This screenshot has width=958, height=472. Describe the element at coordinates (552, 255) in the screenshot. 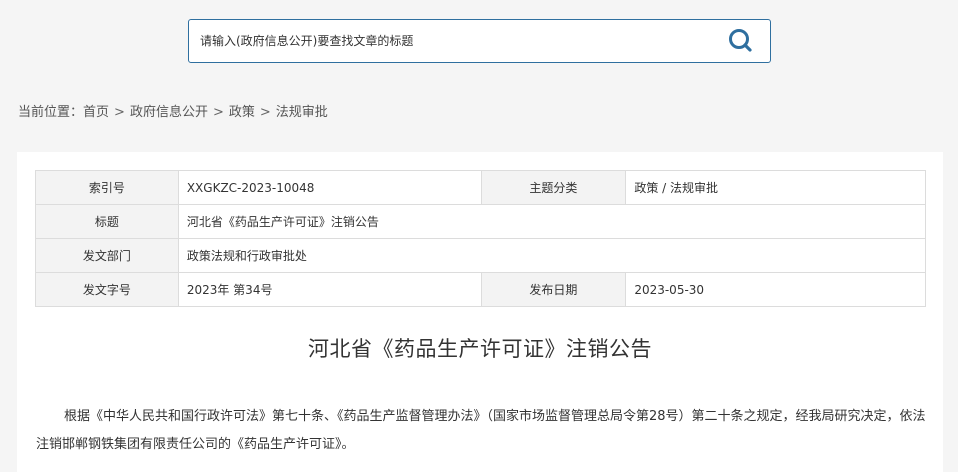

I see `dept-value: 政策法规和行政审批处` at that location.